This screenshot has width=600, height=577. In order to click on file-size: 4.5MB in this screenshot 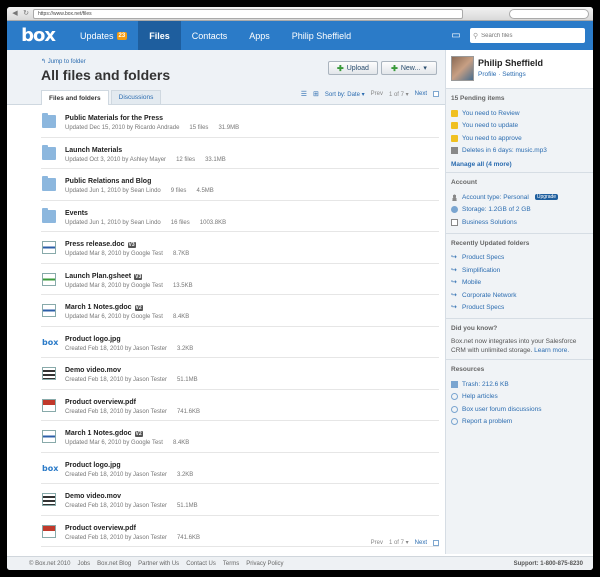, I will do `click(205, 191)`.